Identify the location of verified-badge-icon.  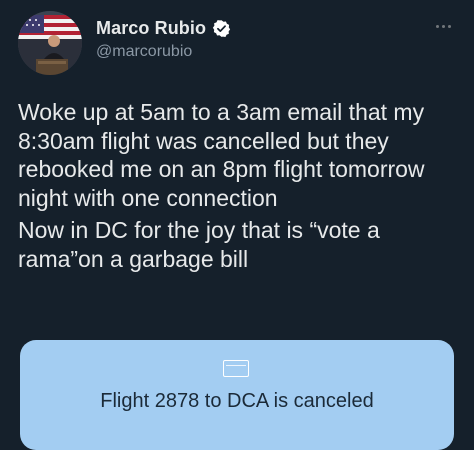
(221, 28).